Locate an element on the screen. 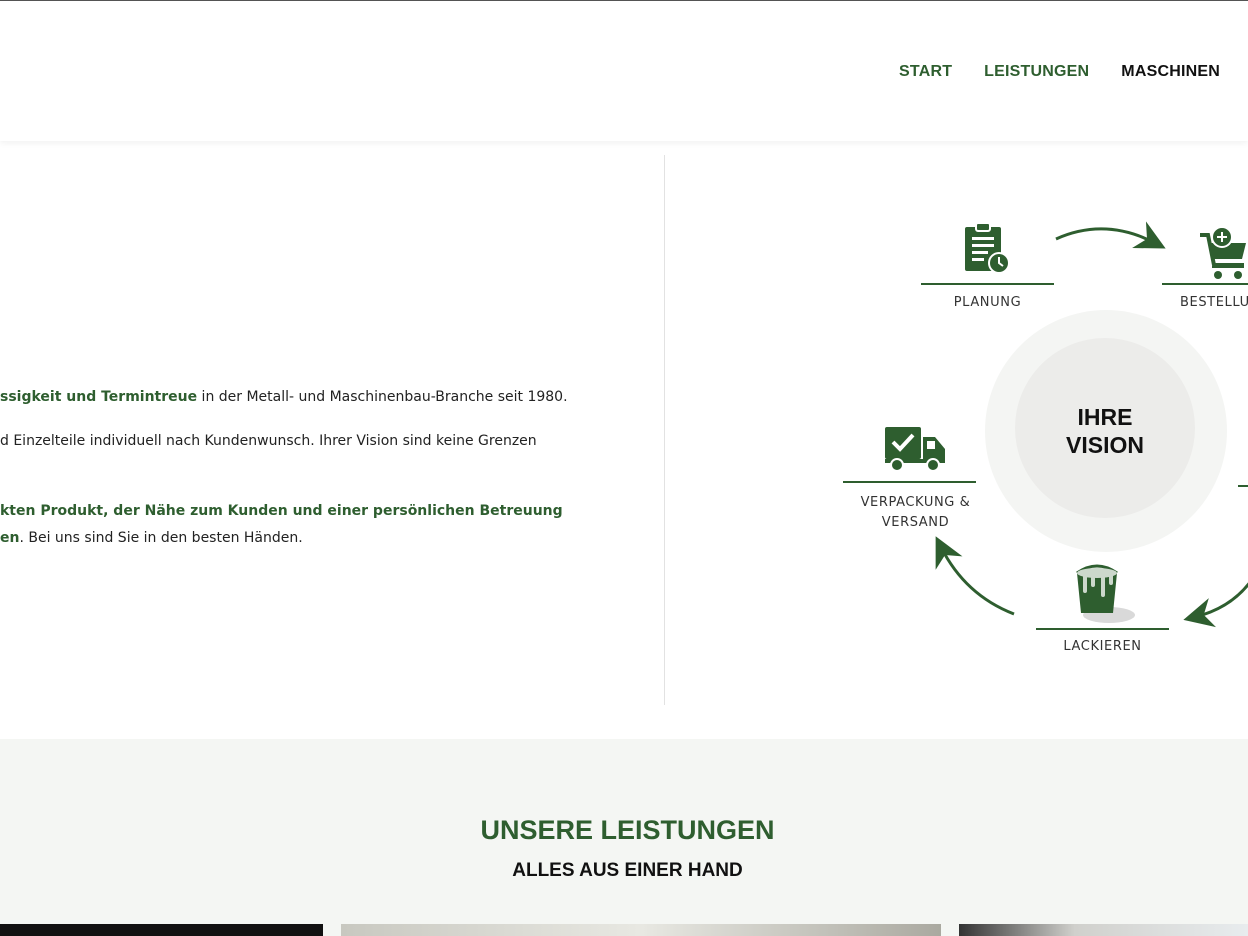  arrow-planung-bestellung is located at coordinates (1110, 235).